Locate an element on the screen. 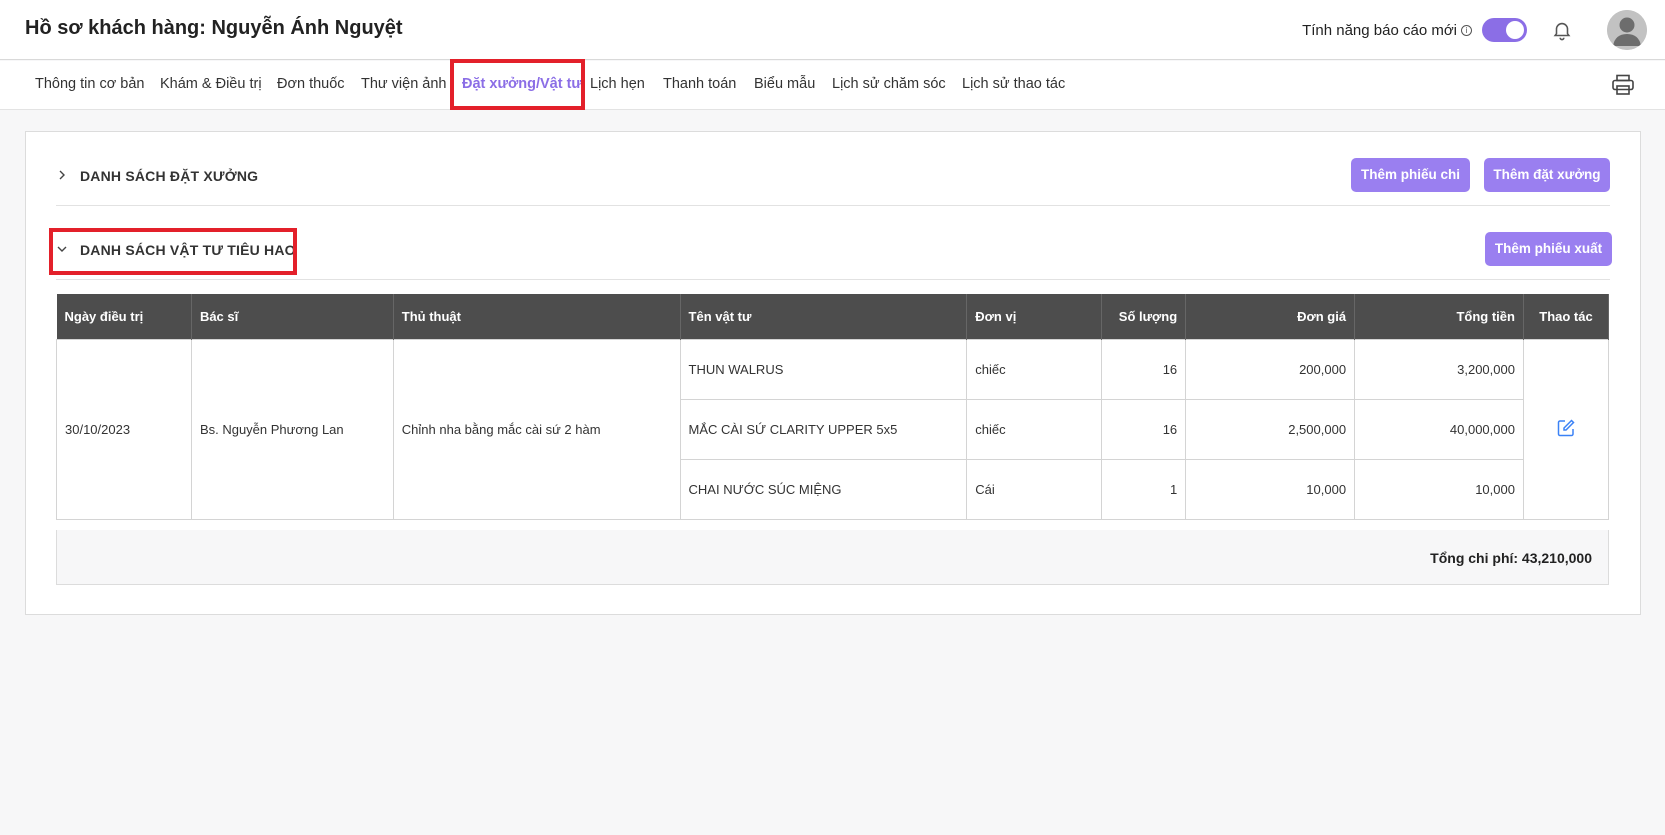 The height and width of the screenshot is (835, 1665). edit-icon is located at coordinates (1566, 428).